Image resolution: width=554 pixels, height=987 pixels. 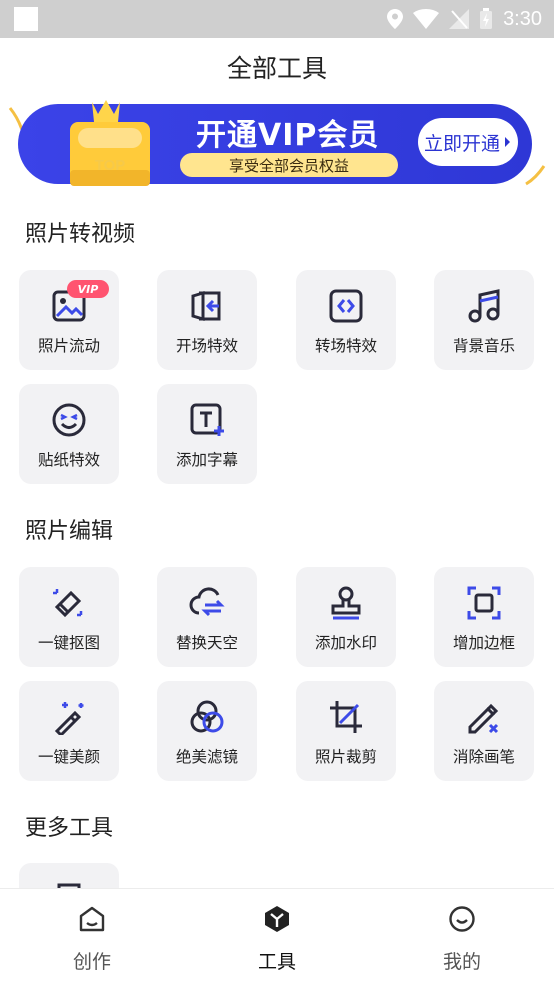 I want to click on crown-icon: TOP, so click(x=111, y=145).